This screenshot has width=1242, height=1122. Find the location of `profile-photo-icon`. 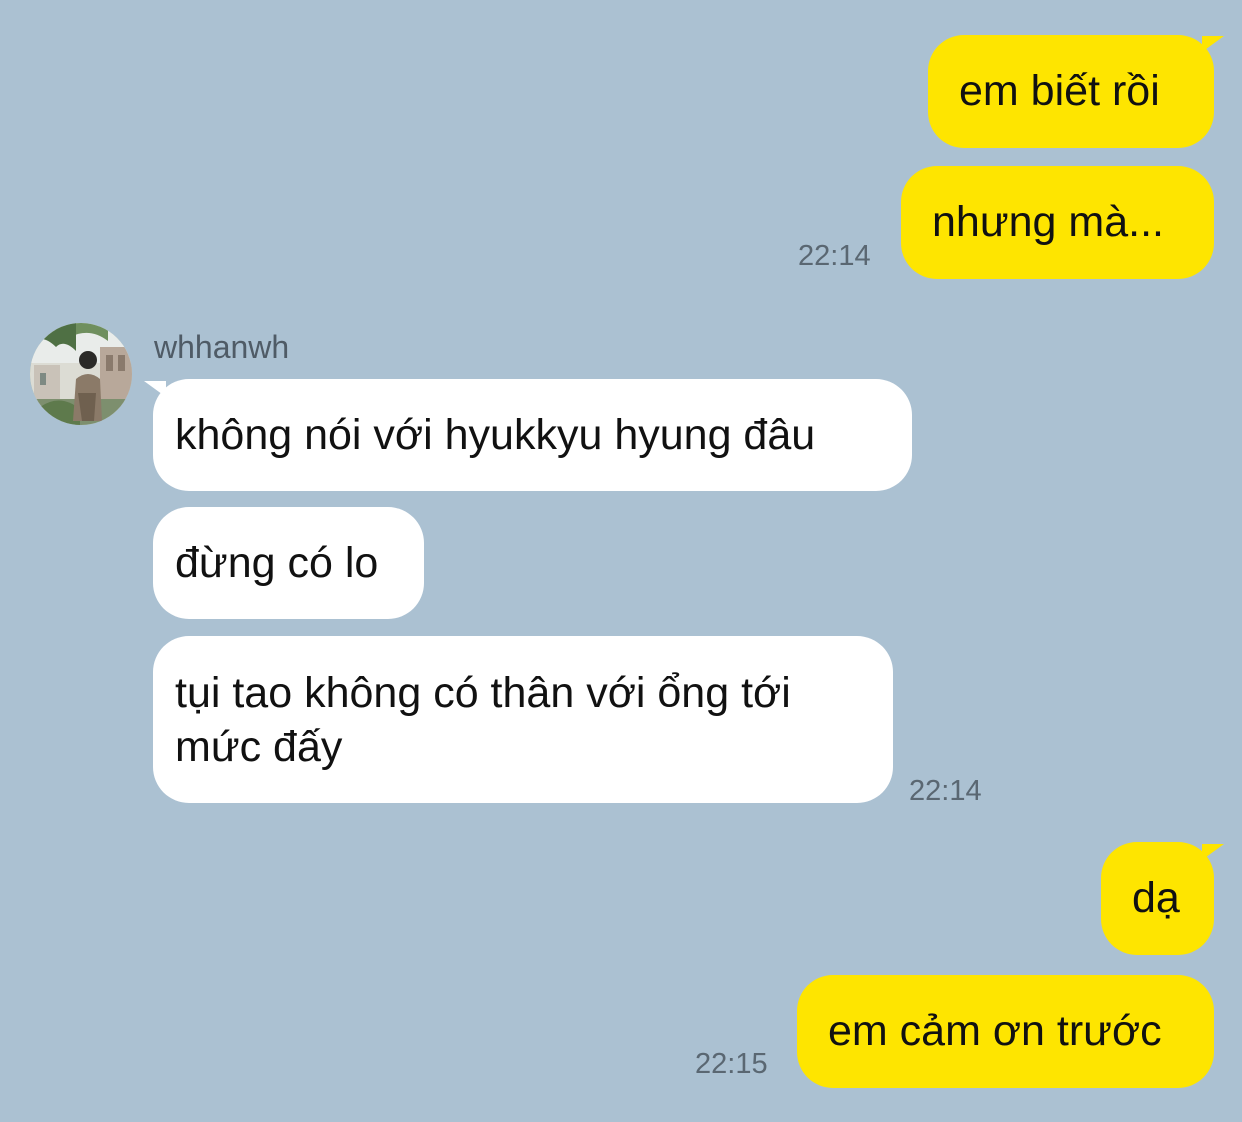

profile-photo-icon is located at coordinates (81, 374).